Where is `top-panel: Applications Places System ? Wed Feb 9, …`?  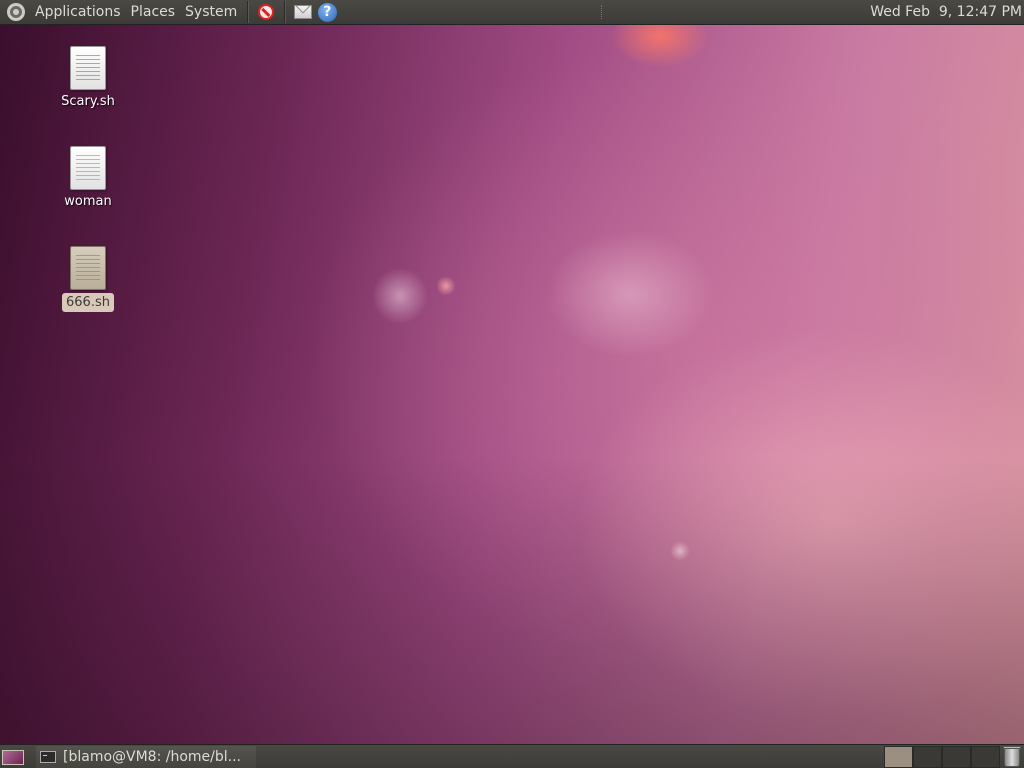 top-panel: Applications Places System ? Wed Feb 9, … is located at coordinates (512, 12).